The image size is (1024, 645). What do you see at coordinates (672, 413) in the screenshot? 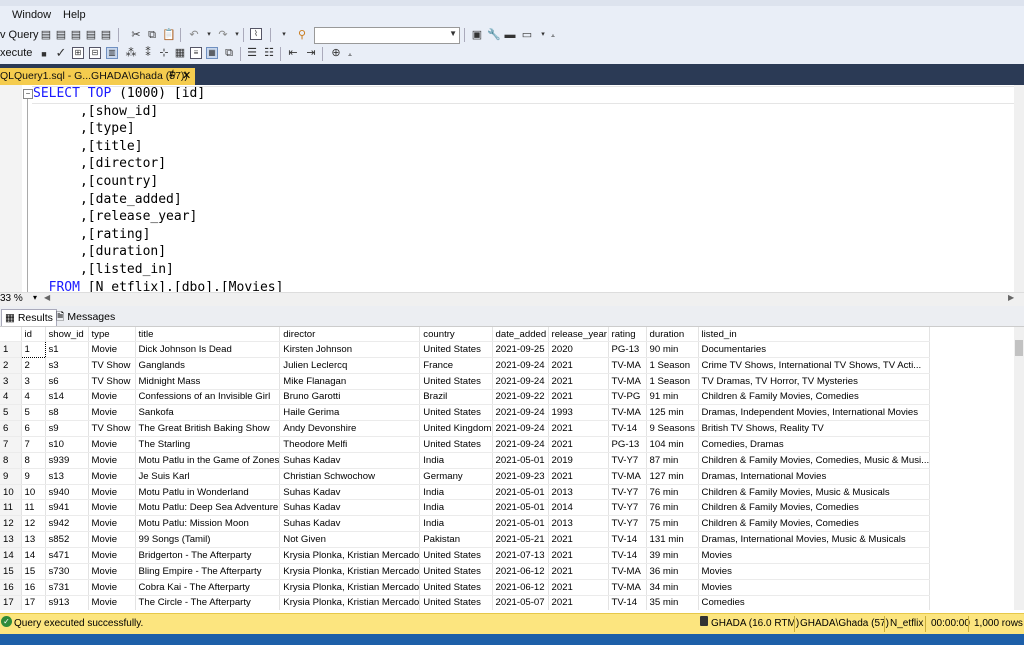
I see `table-cell: 125 min` at bounding box center [672, 413].